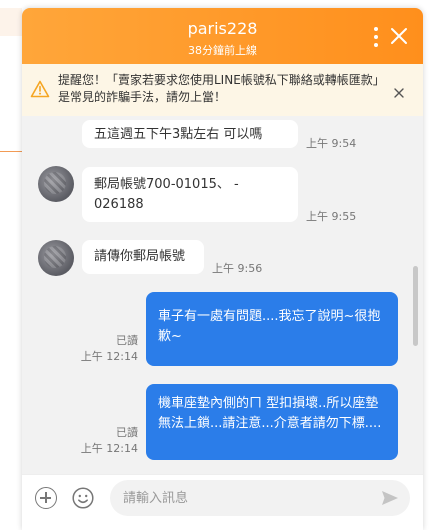  What do you see at coordinates (11, 22) in the screenshot?
I see `background-strip` at bounding box center [11, 22].